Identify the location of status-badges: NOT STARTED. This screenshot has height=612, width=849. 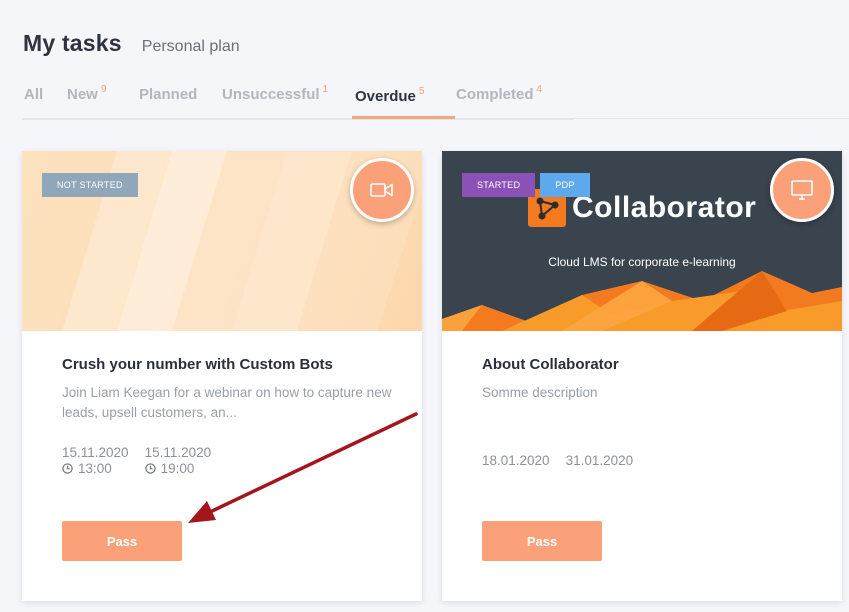
(90, 185).